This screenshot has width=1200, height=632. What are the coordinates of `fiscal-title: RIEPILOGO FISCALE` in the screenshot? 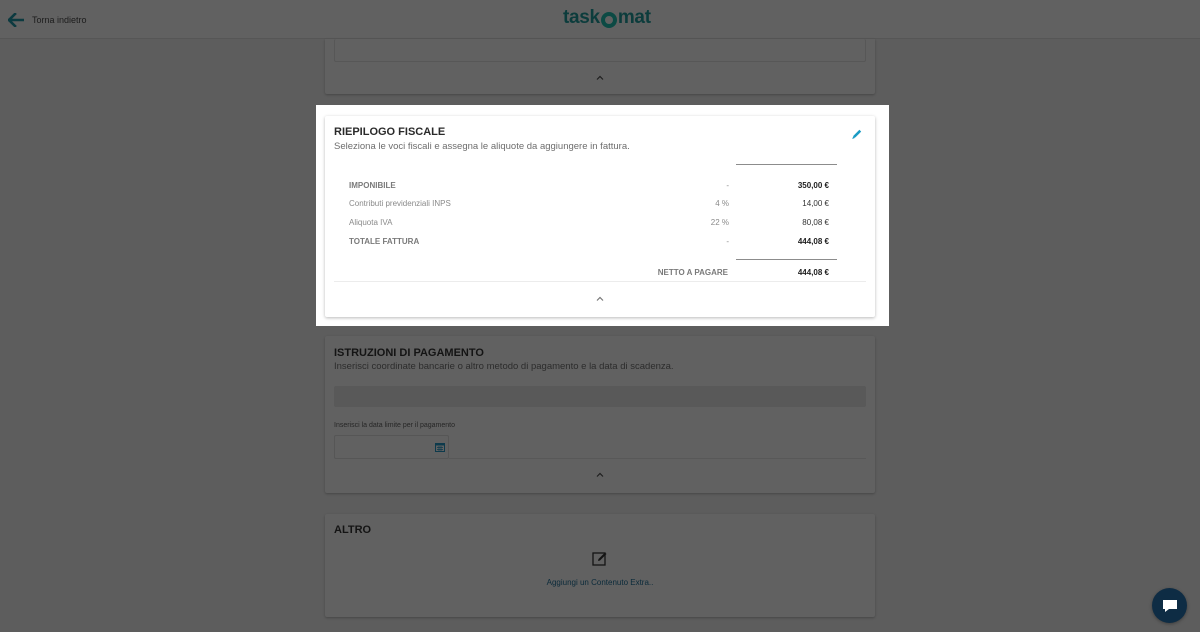 It's located at (390, 132).